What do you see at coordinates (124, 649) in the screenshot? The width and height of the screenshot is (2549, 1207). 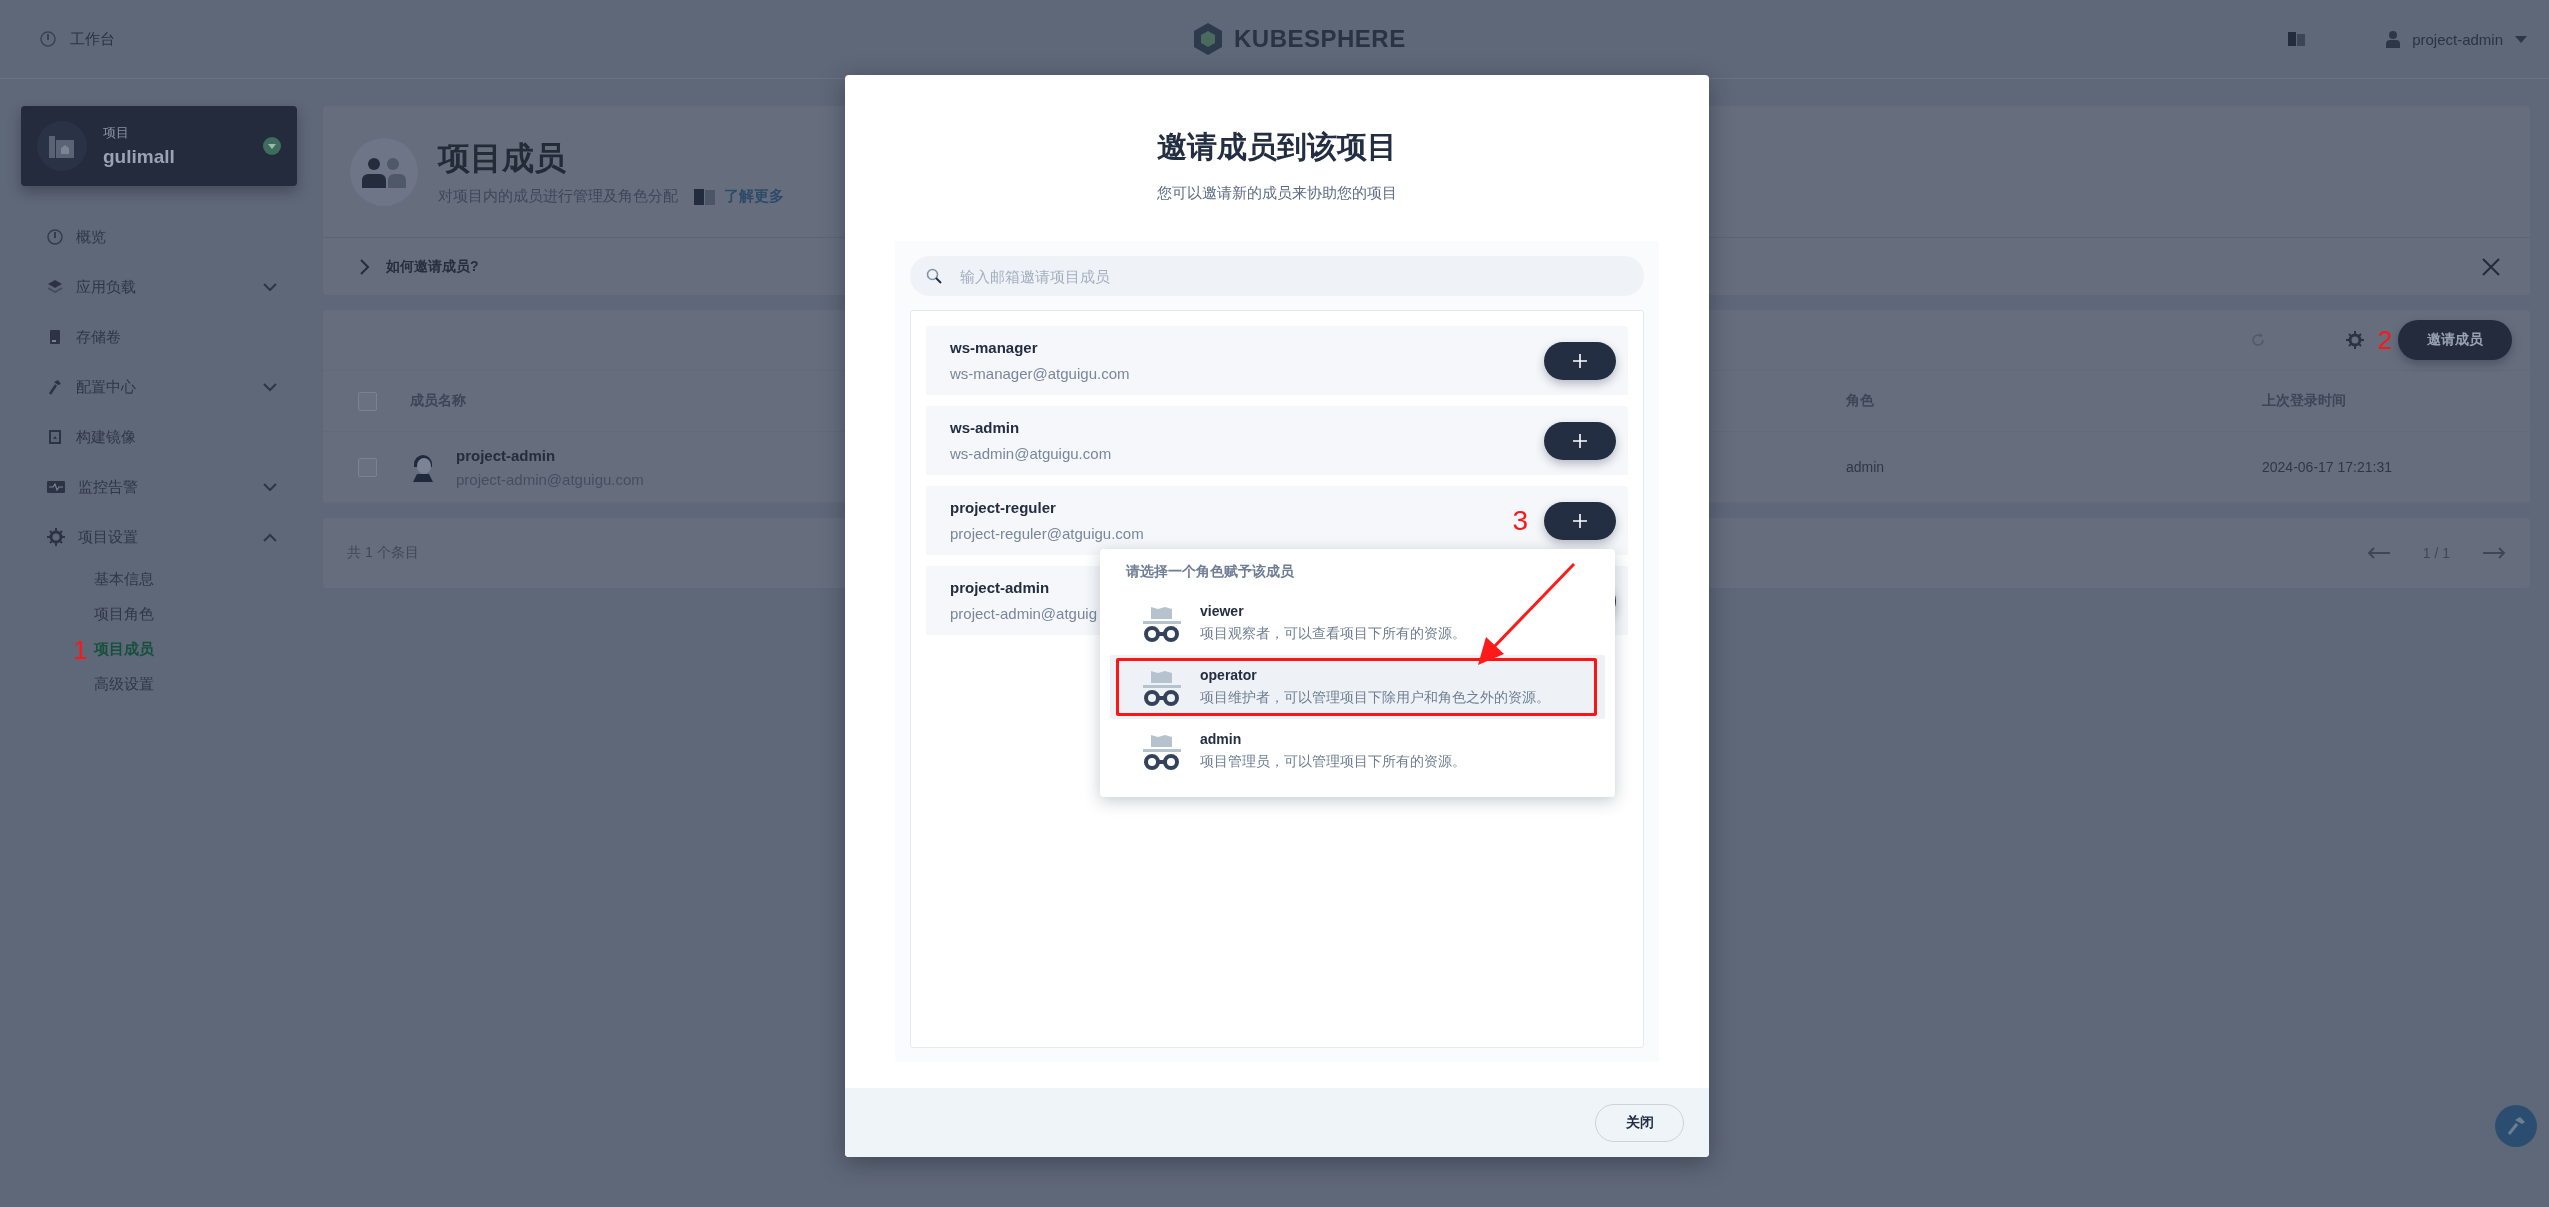 I see `nav-subitem: 项目成员` at bounding box center [124, 649].